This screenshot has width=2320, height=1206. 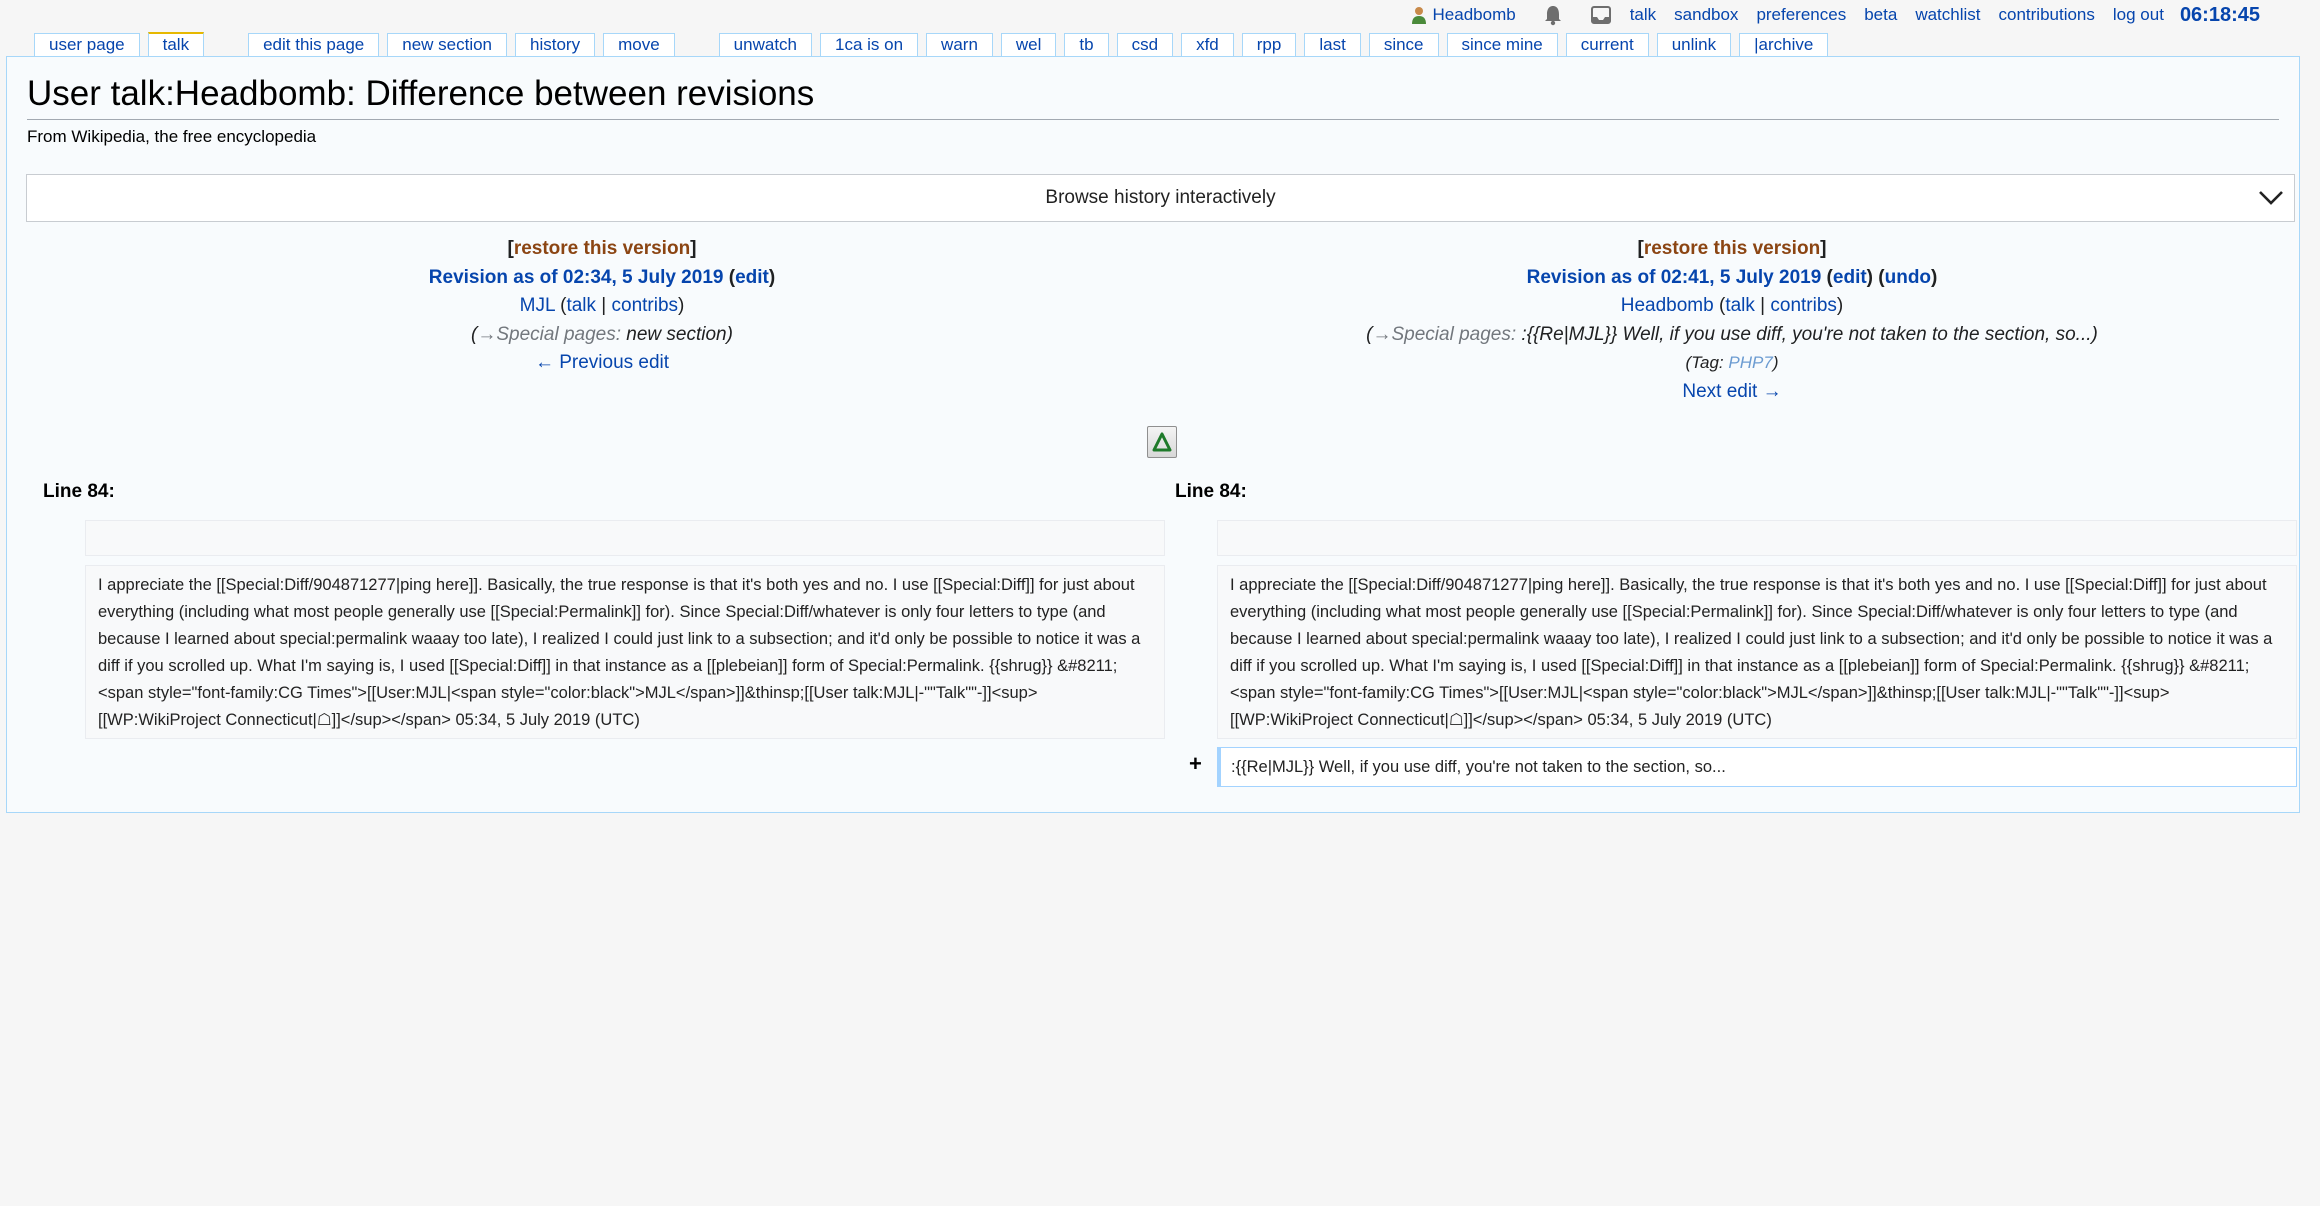 I want to click on old-context-empty-line, so click(x=625, y=538).